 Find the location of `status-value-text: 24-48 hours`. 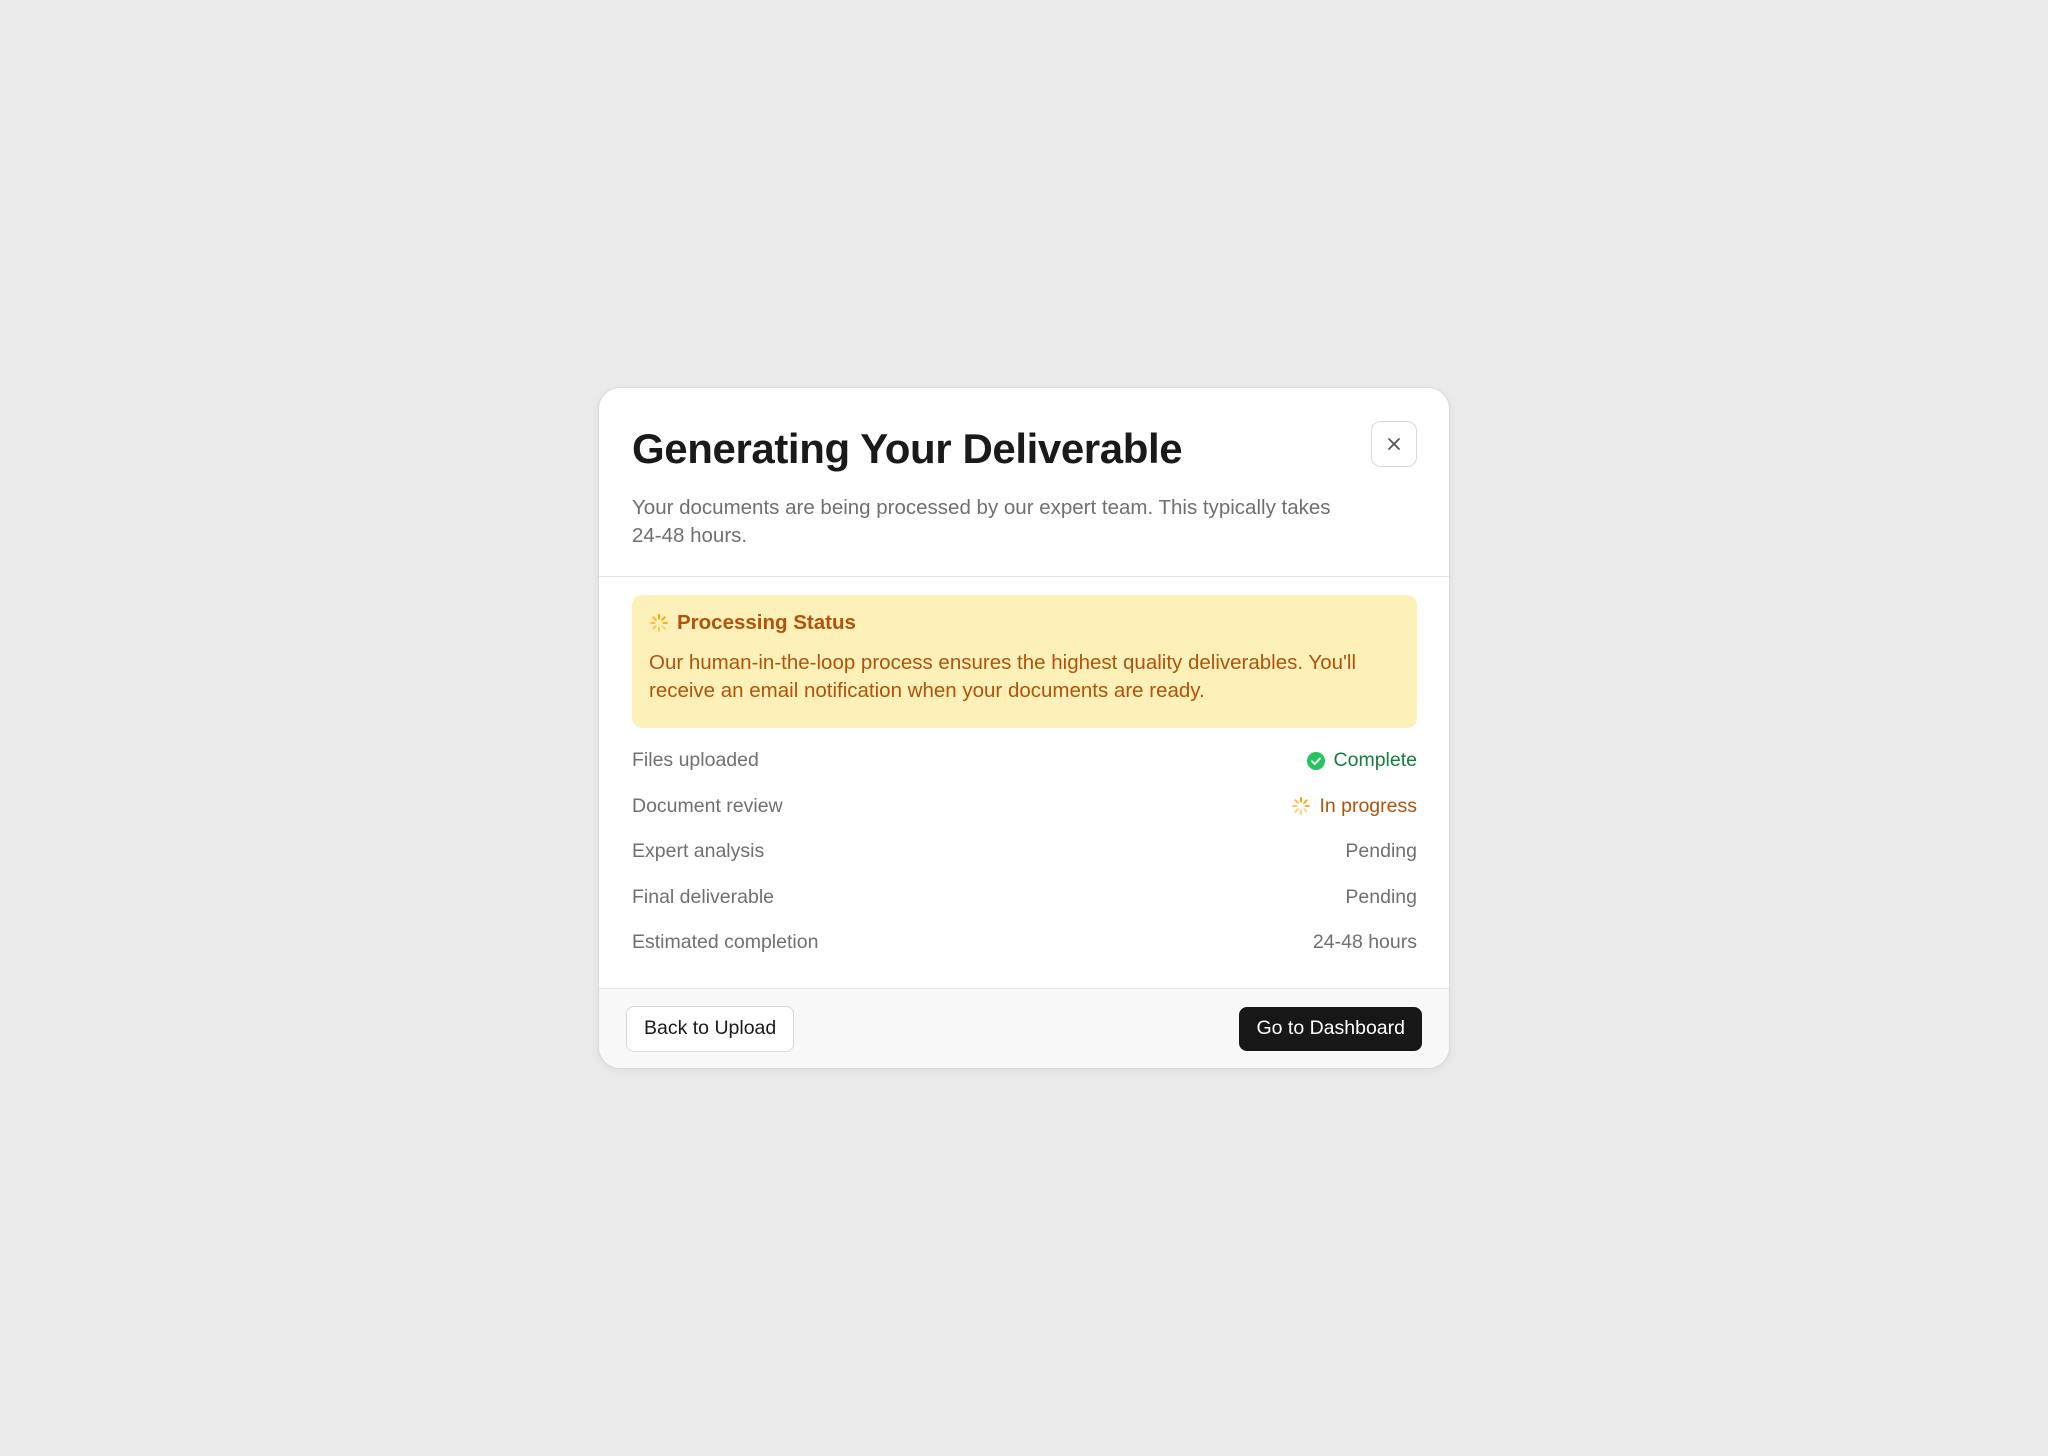

status-value-text: 24-48 hours is located at coordinates (1364, 942).